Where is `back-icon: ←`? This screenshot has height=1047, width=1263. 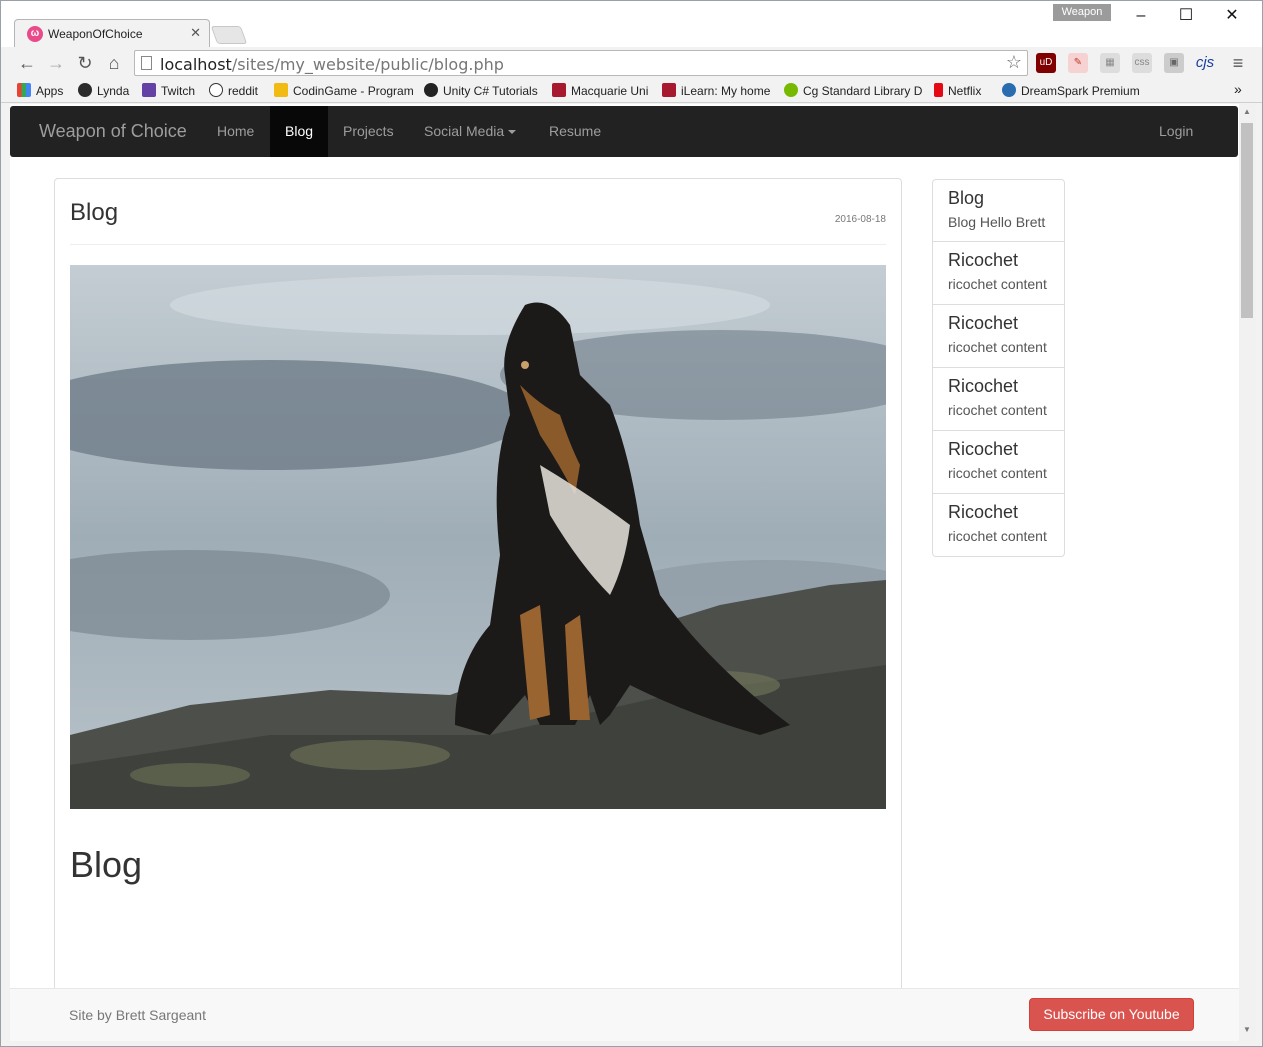 back-icon: ← is located at coordinates (27, 63).